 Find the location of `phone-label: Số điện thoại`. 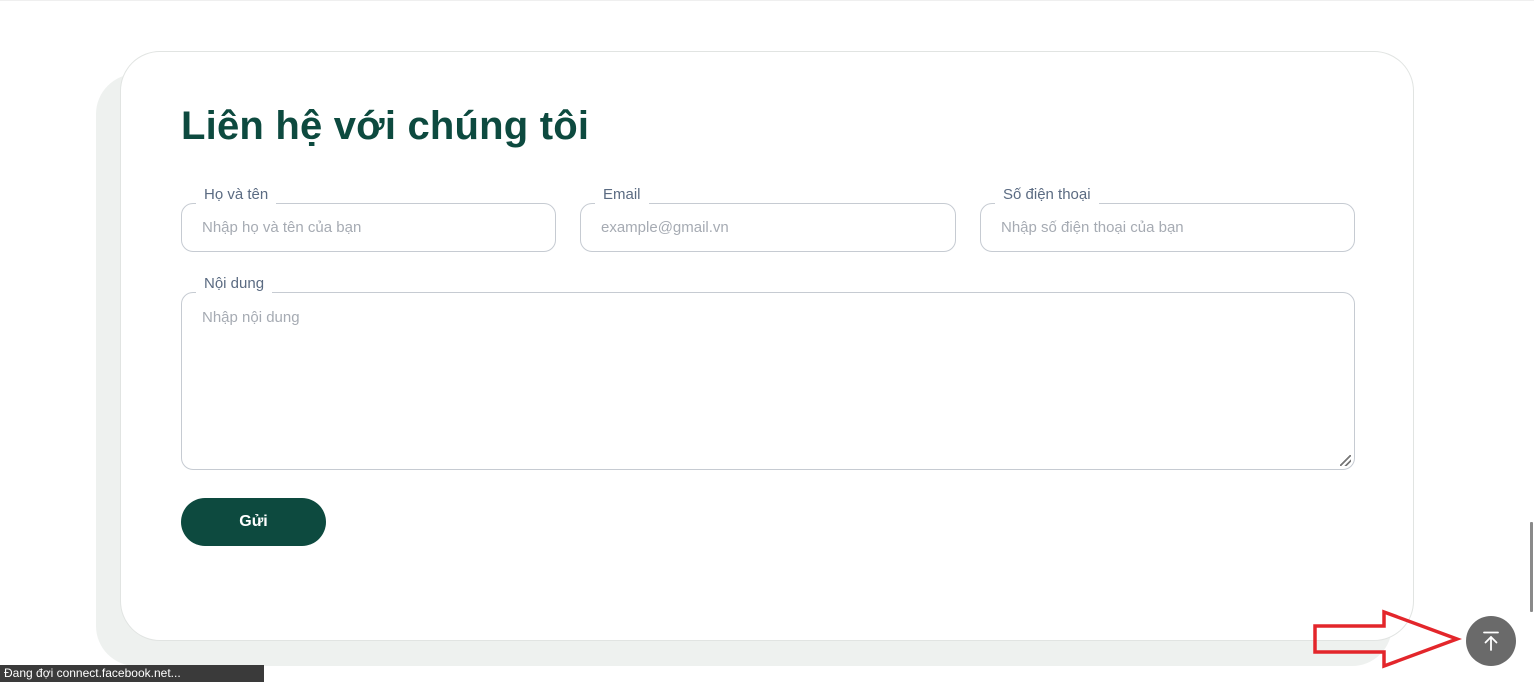

phone-label: Số điện thoại is located at coordinates (1047, 195).